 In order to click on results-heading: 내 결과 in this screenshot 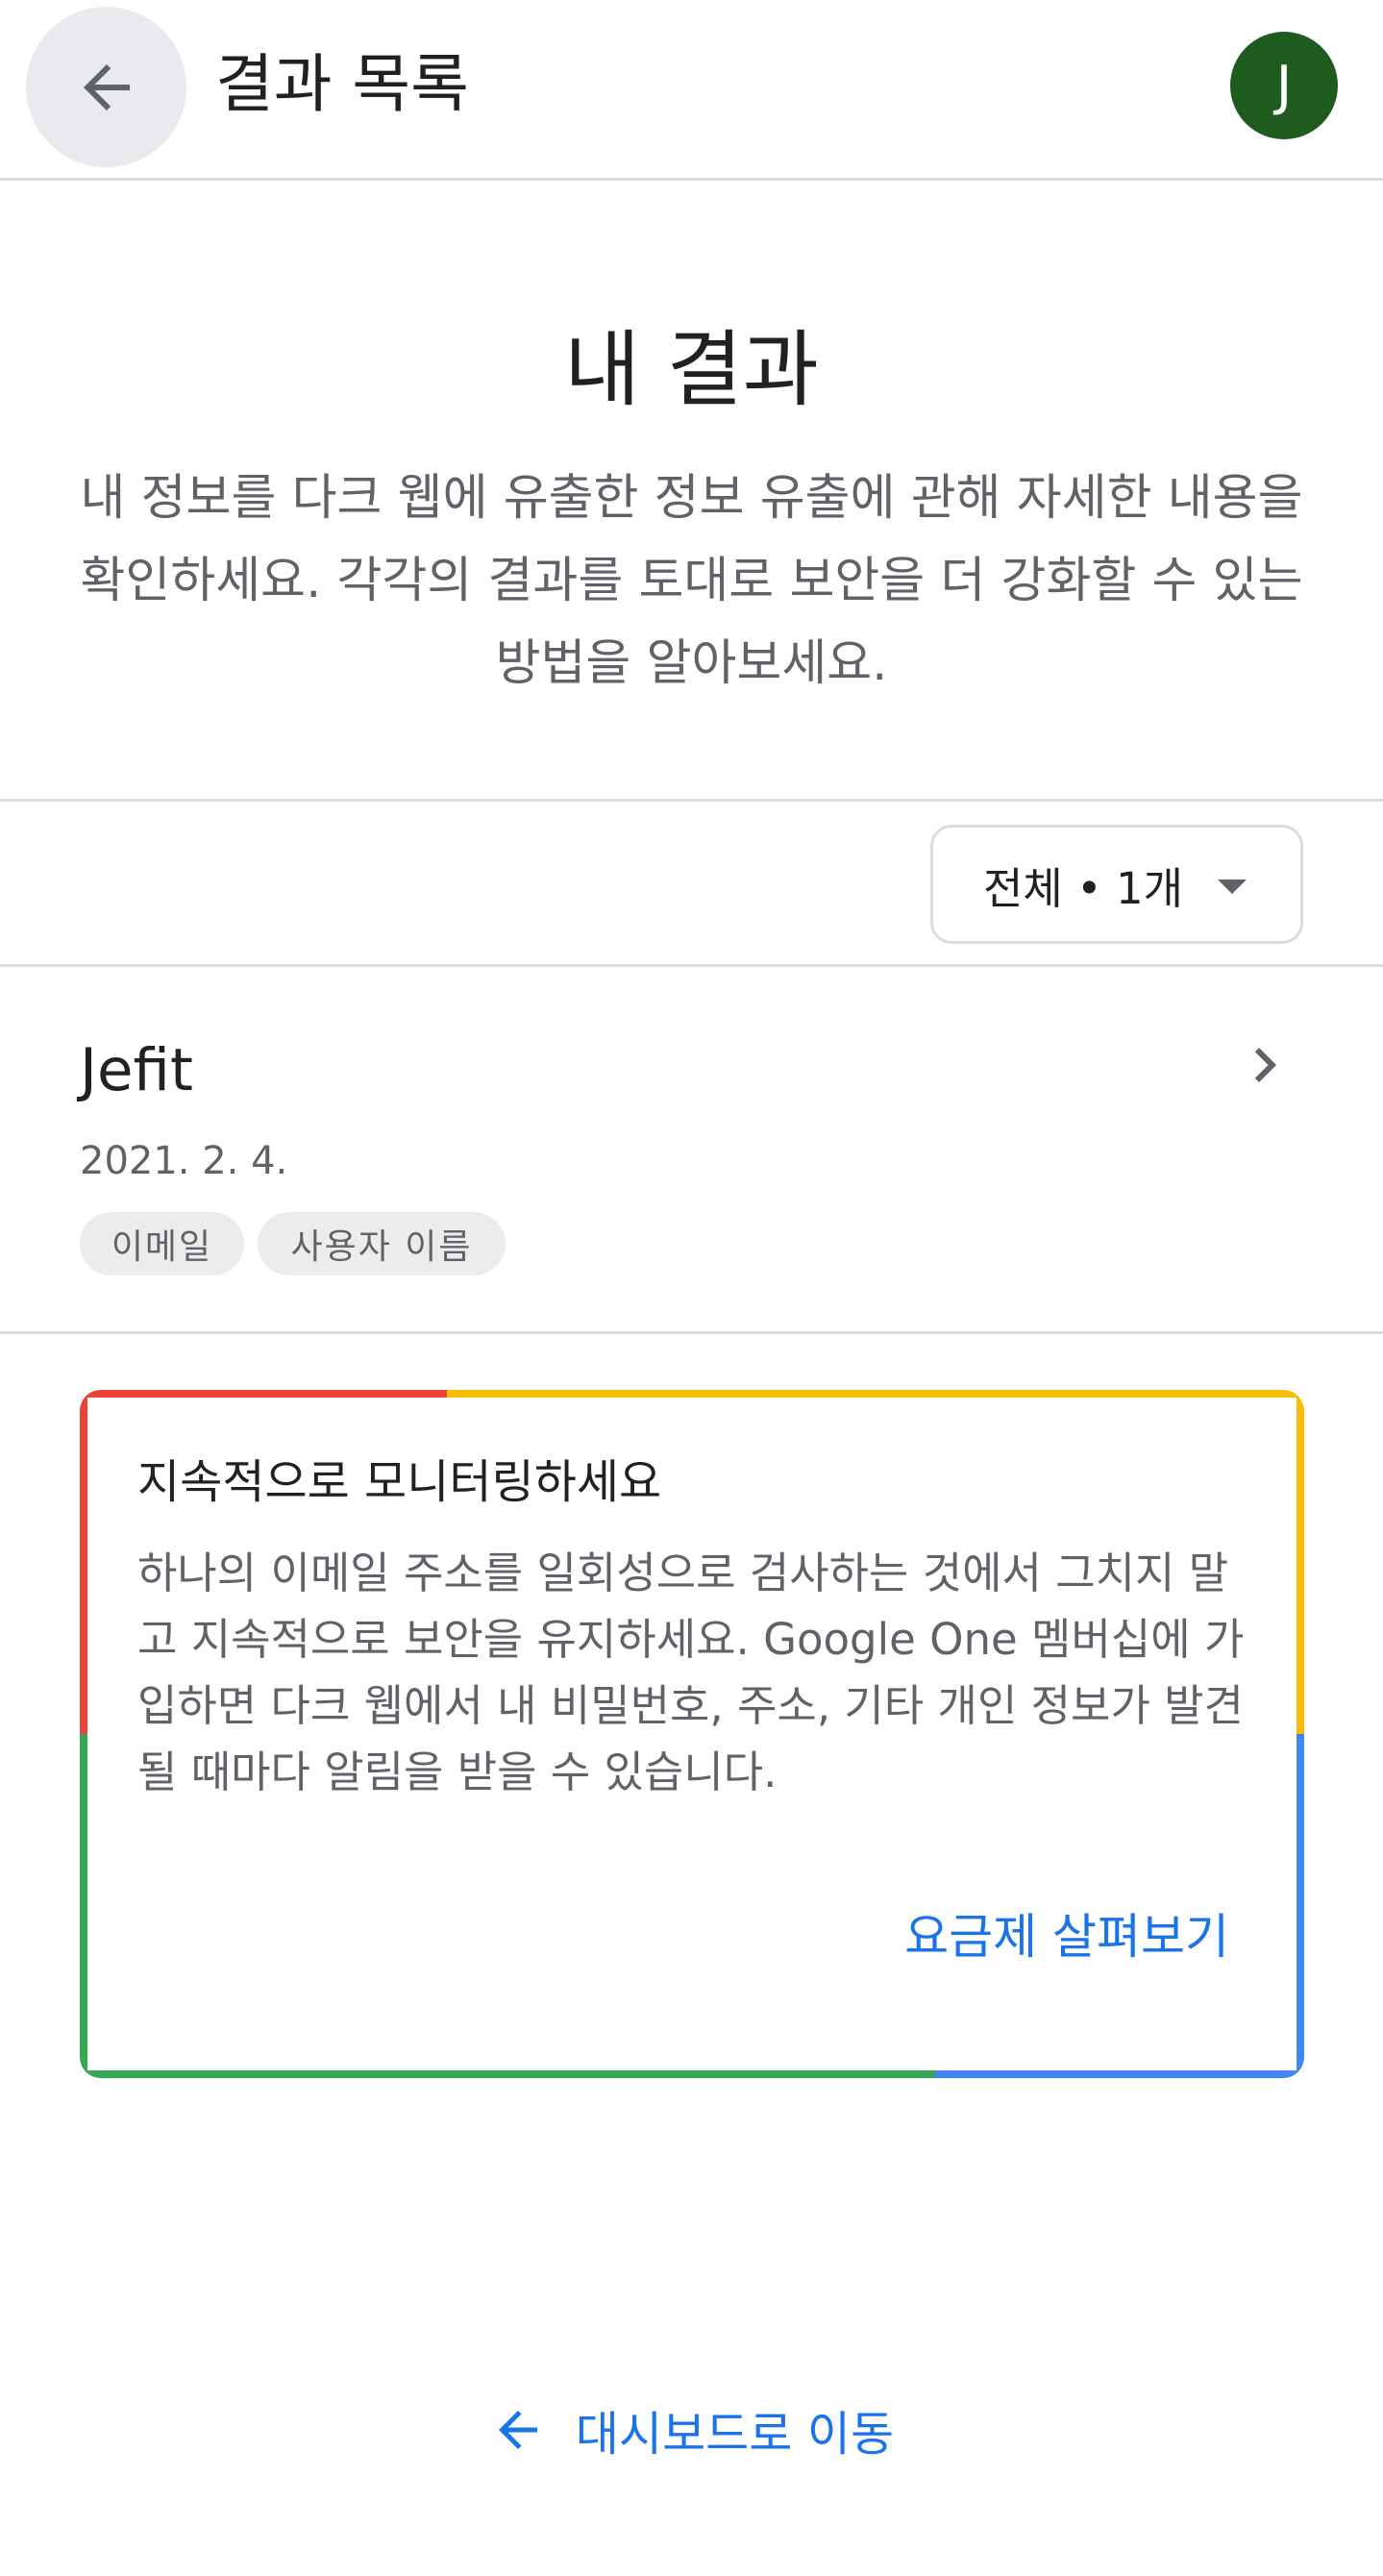, I will do `click(691, 370)`.